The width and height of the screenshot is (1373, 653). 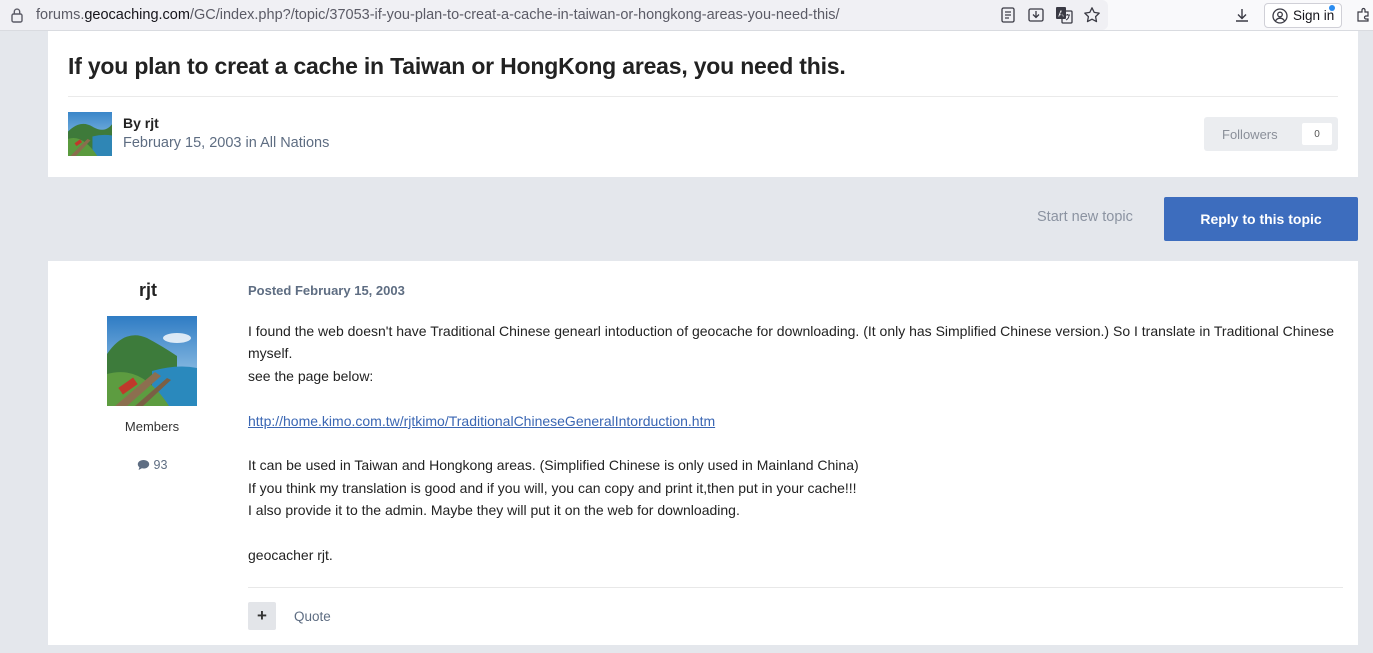 What do you see at coordinates (1242, 15) in the screenshot?
I see `downloads-icon` at bounding box center [1242, 15].